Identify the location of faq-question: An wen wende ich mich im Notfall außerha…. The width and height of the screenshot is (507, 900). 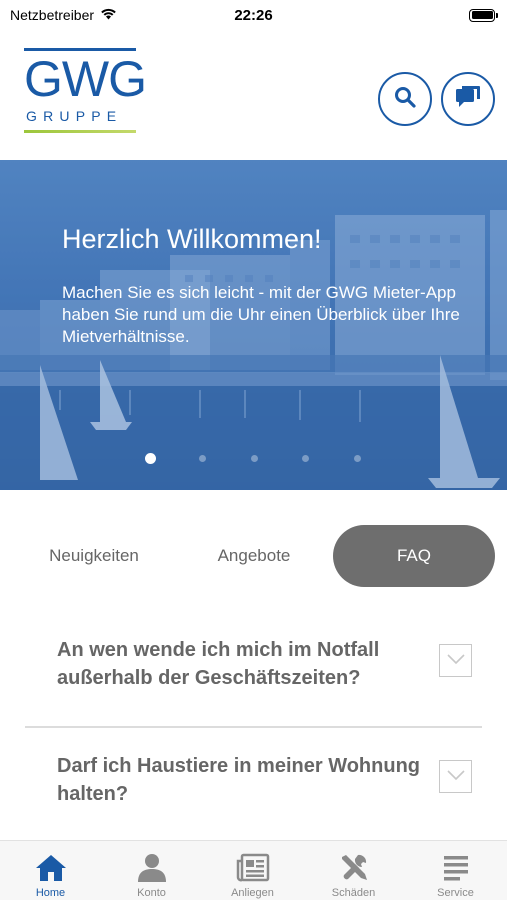
(218, 664).